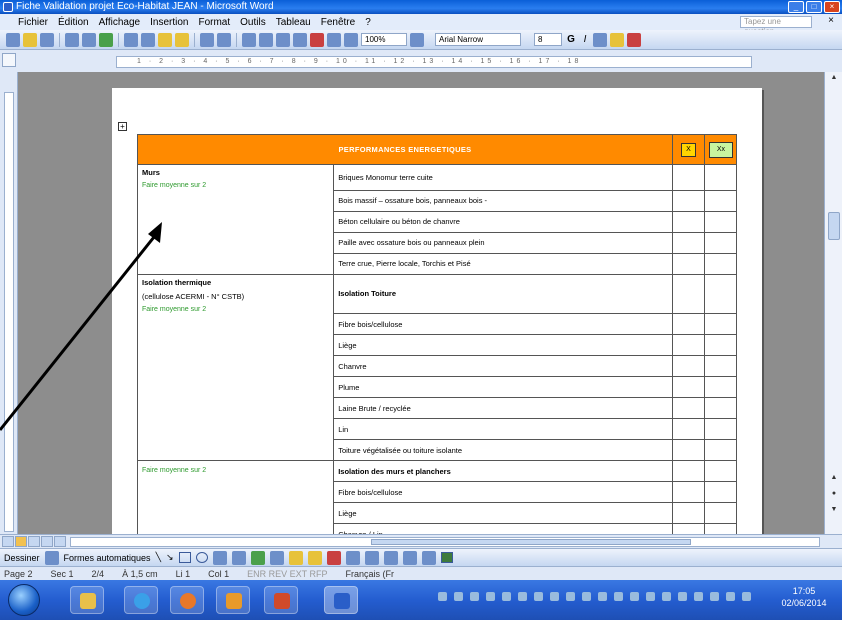  Describe the element at coordinates (571, 39) in the screenshot. I see `bold-button: G` at that location.